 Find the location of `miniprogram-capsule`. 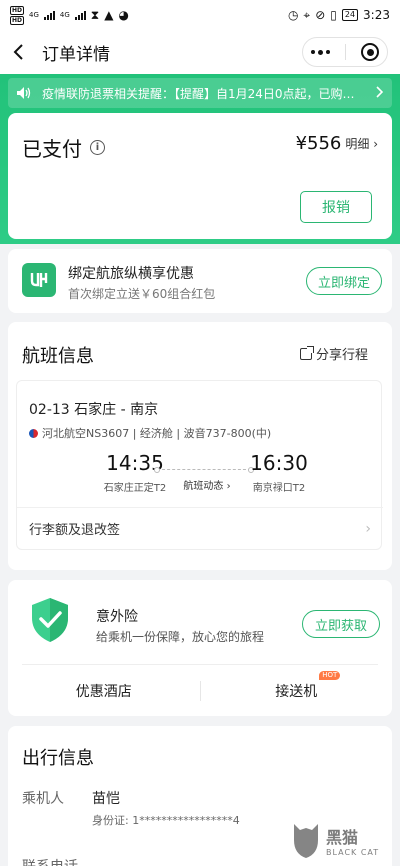

miniprogram-capsule is located at coordinates (345, 52).